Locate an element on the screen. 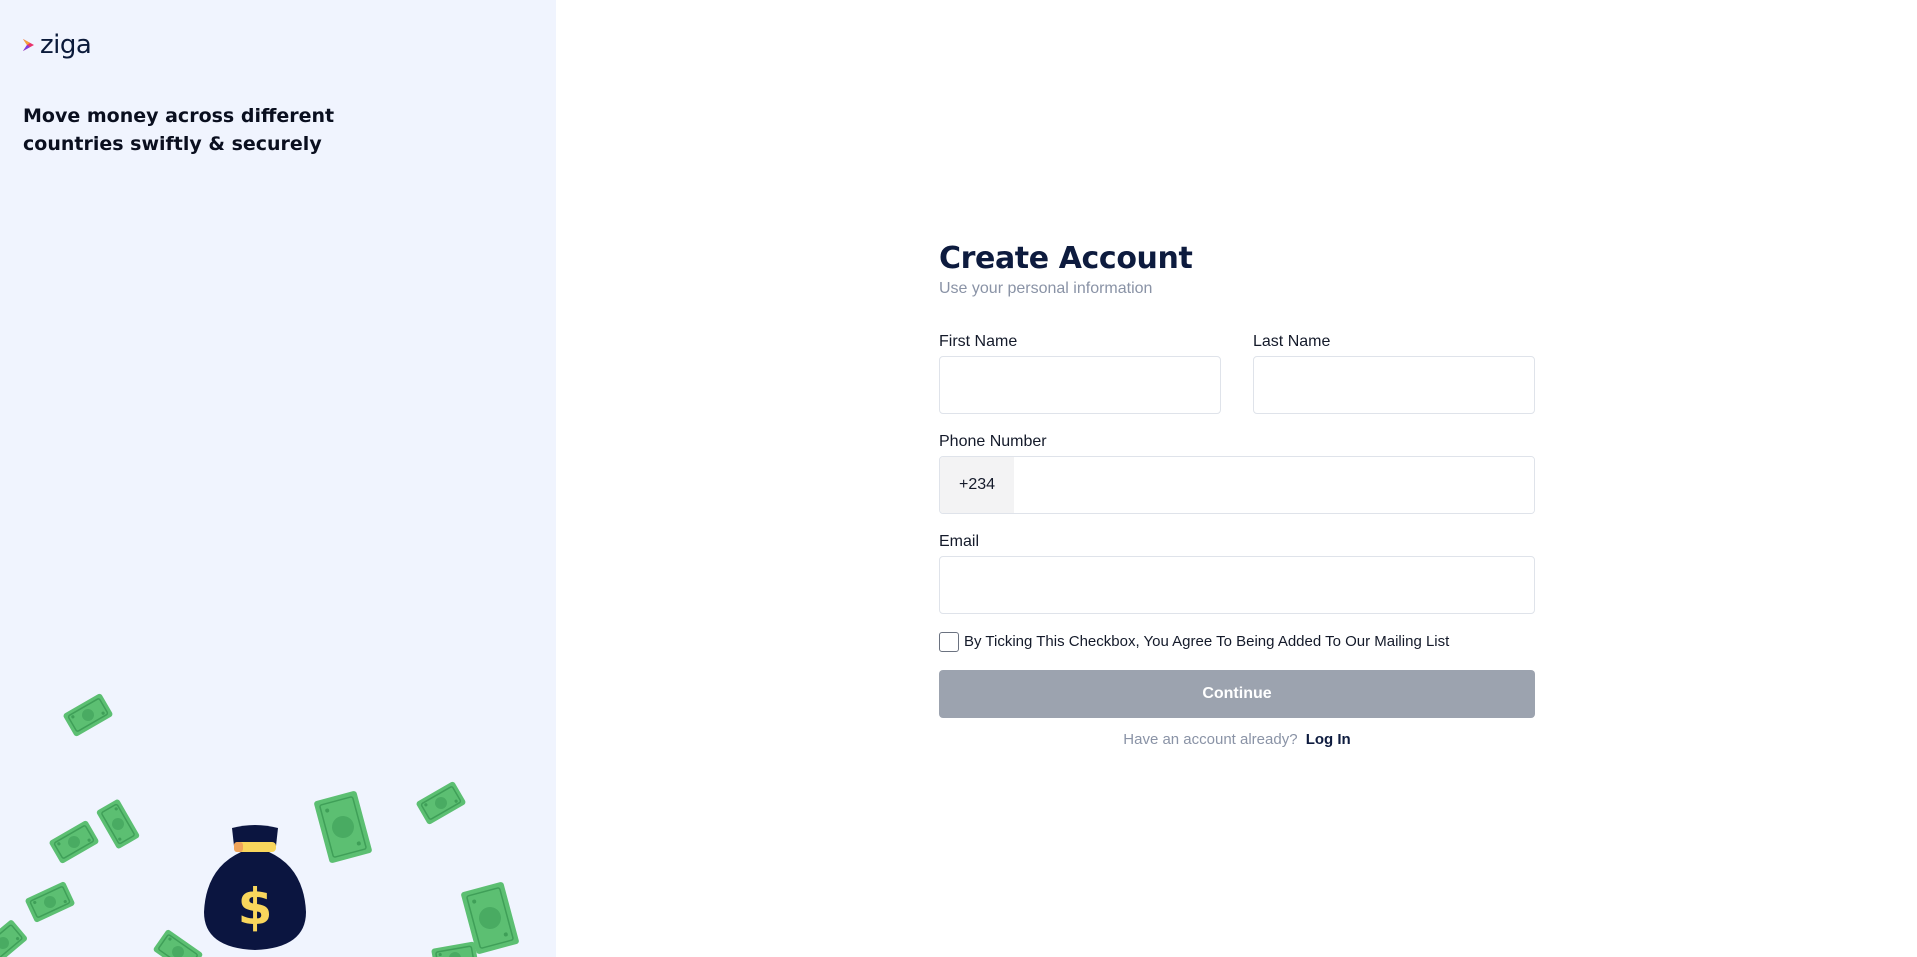 The width and height of the screenshot is (1917, 957). phone-input-group: +234 is located at coordinates (1237, 485).